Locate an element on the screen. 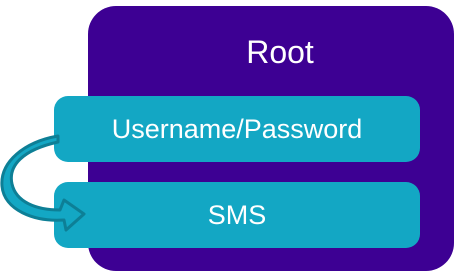 This screenshot has height=271, width=460. step-label: Username/Password is located at coordinates (237, 128).